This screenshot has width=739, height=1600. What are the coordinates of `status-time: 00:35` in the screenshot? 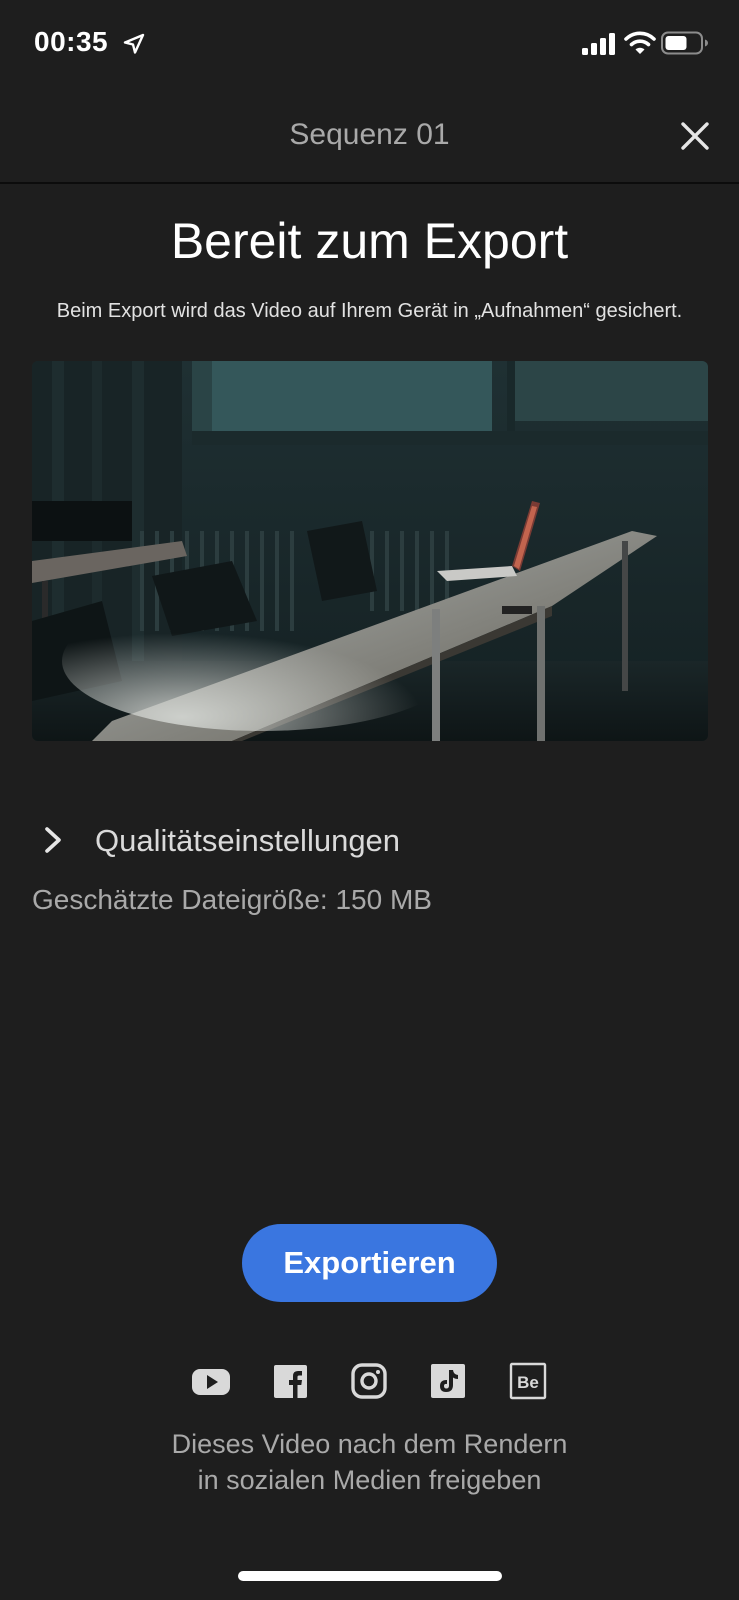 It's located at (71, 41).